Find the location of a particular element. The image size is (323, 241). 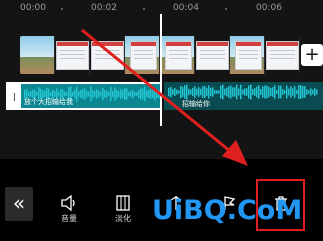

watermark-text: UiBQ.CoM is located at coordinates (227, 210).